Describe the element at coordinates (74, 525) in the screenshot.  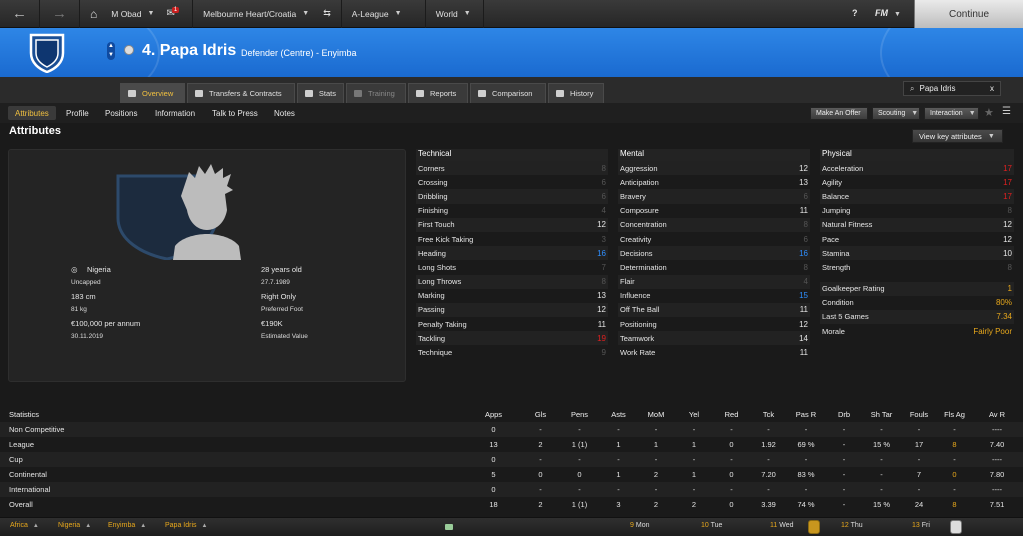
I see `breadcrumb-nation: Nigeria ▲` at that location.